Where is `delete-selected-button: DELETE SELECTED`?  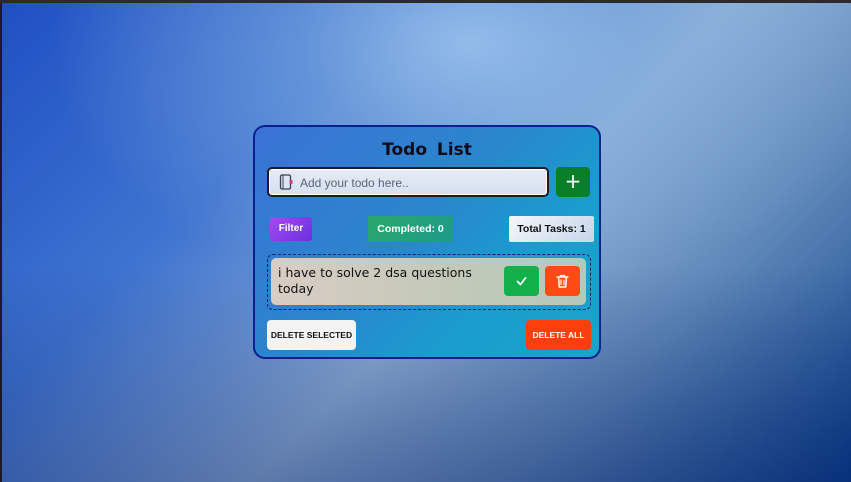
delete-selected-button: DELETE SELECTED is located at coordinates (311, 335).